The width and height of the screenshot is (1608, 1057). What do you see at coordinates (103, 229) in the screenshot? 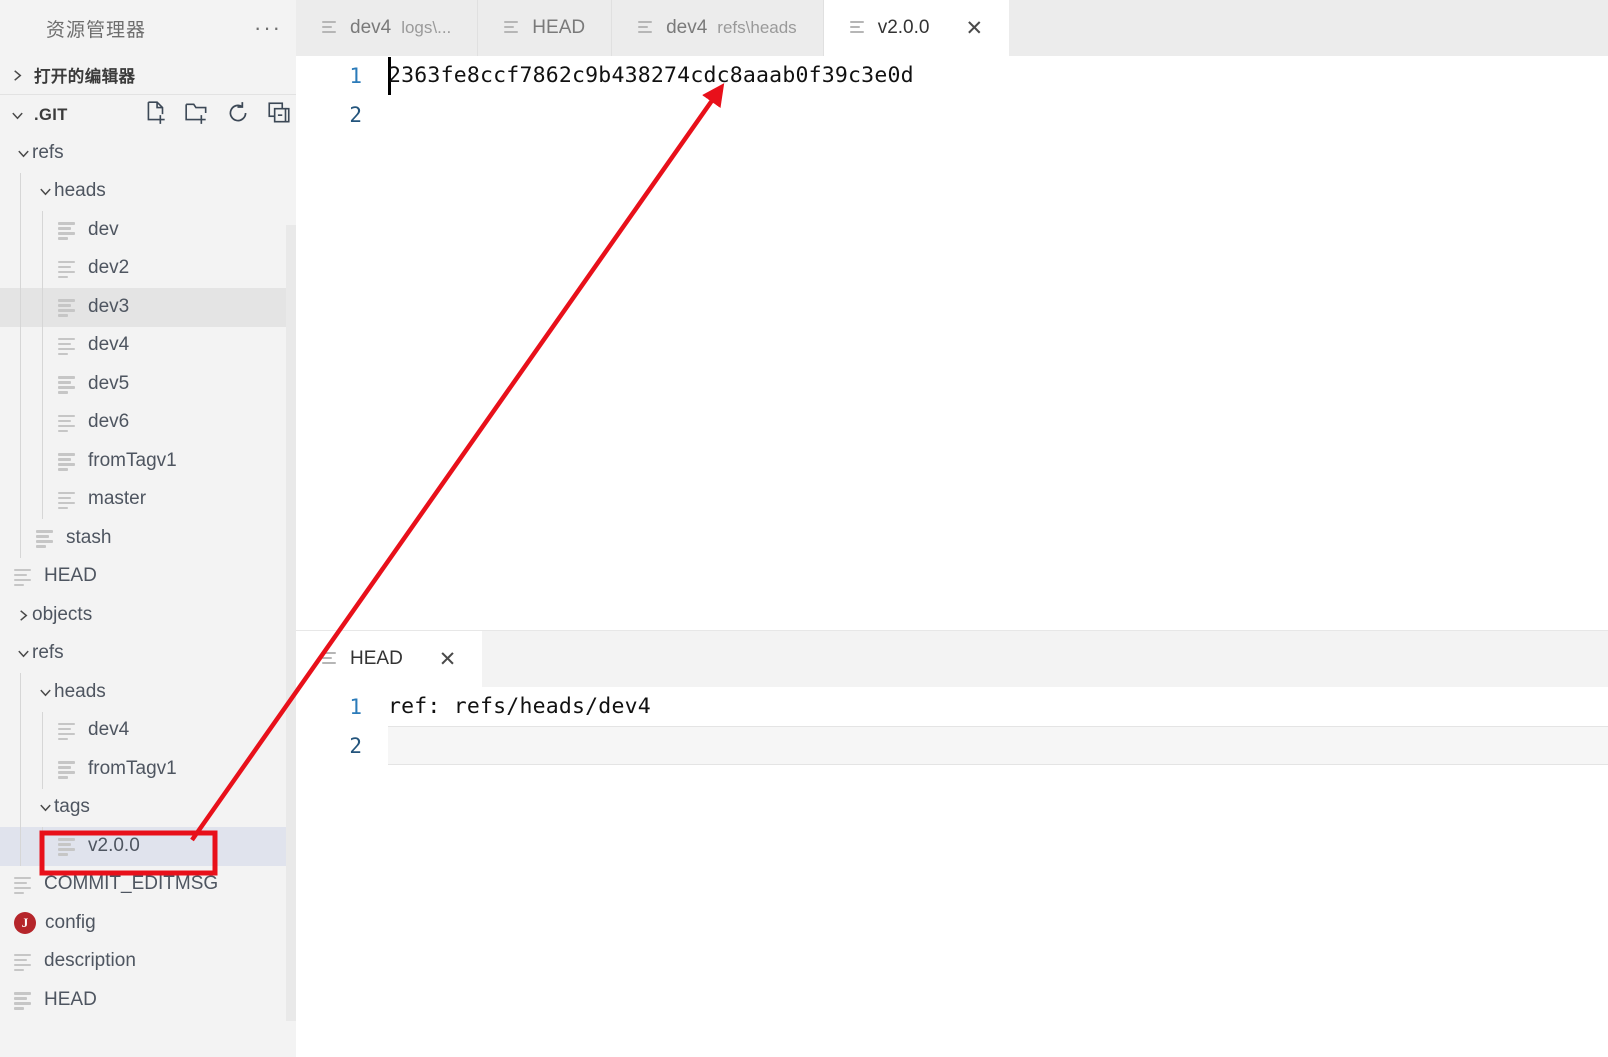
I see `tree-item-label: dev` at bounding box center [103, 229].